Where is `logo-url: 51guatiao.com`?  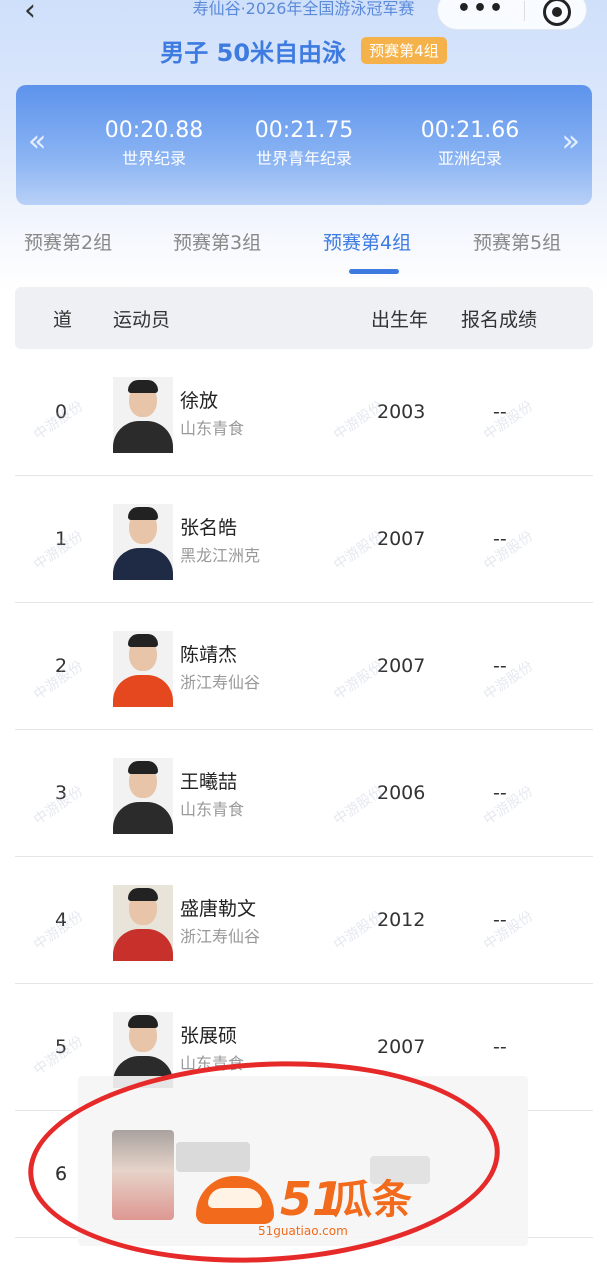 logo-url: 51guatiao.com is located at coordinates (303, 1231).